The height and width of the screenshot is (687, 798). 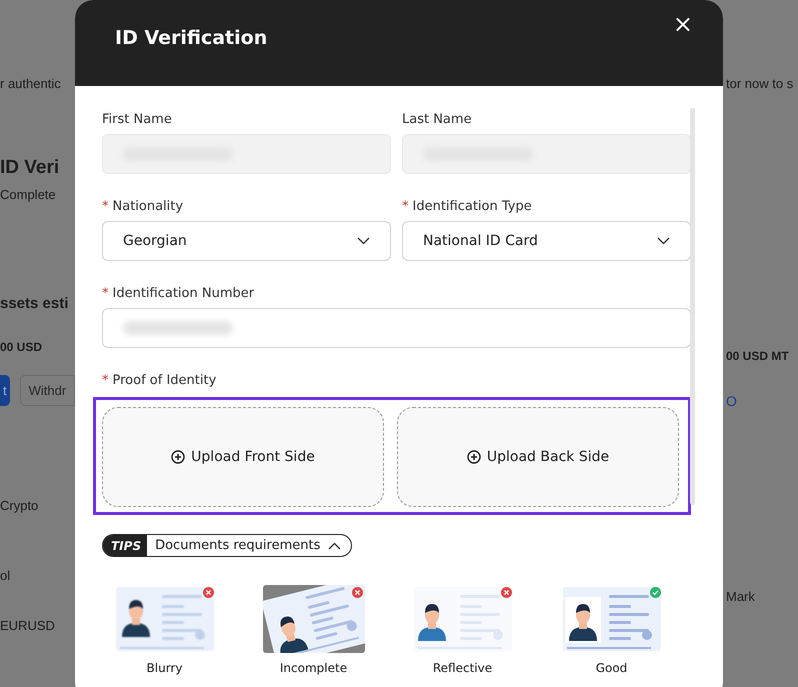 What do you see at coordinates (30, 83) in the screenshot?
I see `background-text: r authentic` at bounding box center [30, 83].